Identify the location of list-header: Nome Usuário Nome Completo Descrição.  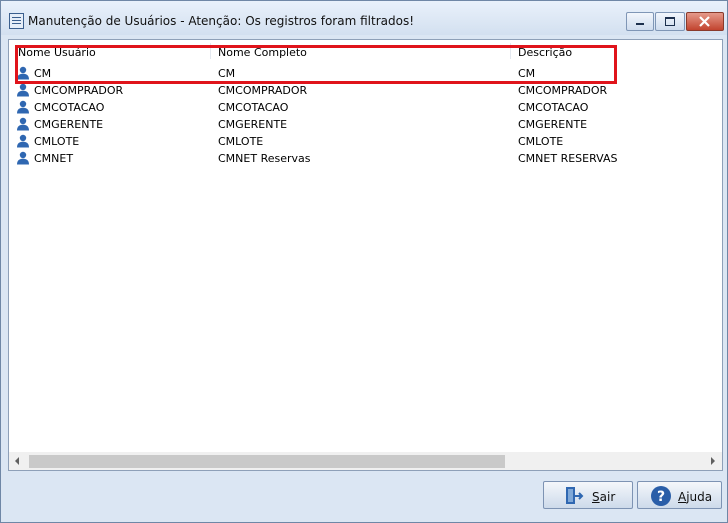
(365, 51).